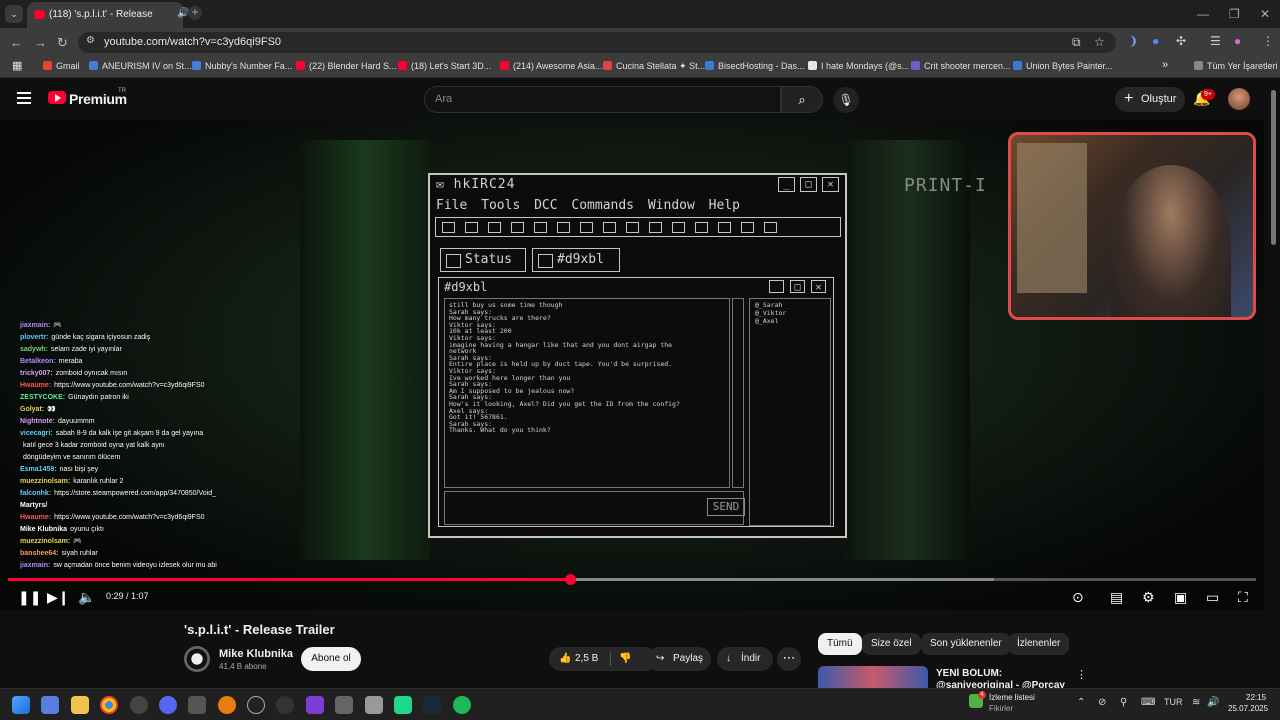 Image resolution: width=1280 pixels, height=720 pixels. Describe the element at coordinates (1133, 41) in the screenshot. I see `extension-icon: ❩` at that location.